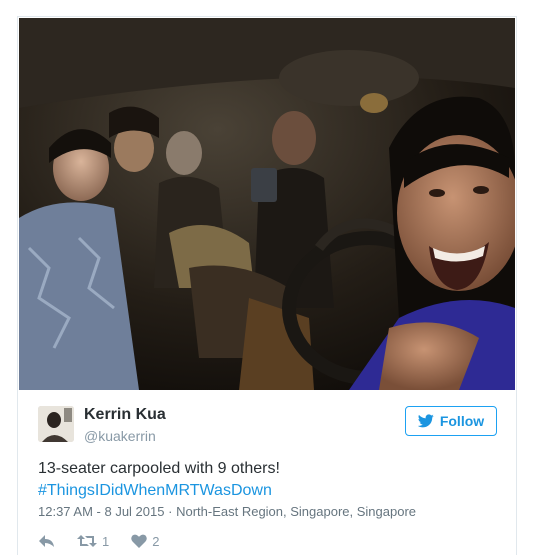 The image size is (541, 555). I want to click on author-avatar, so click(56, 424).